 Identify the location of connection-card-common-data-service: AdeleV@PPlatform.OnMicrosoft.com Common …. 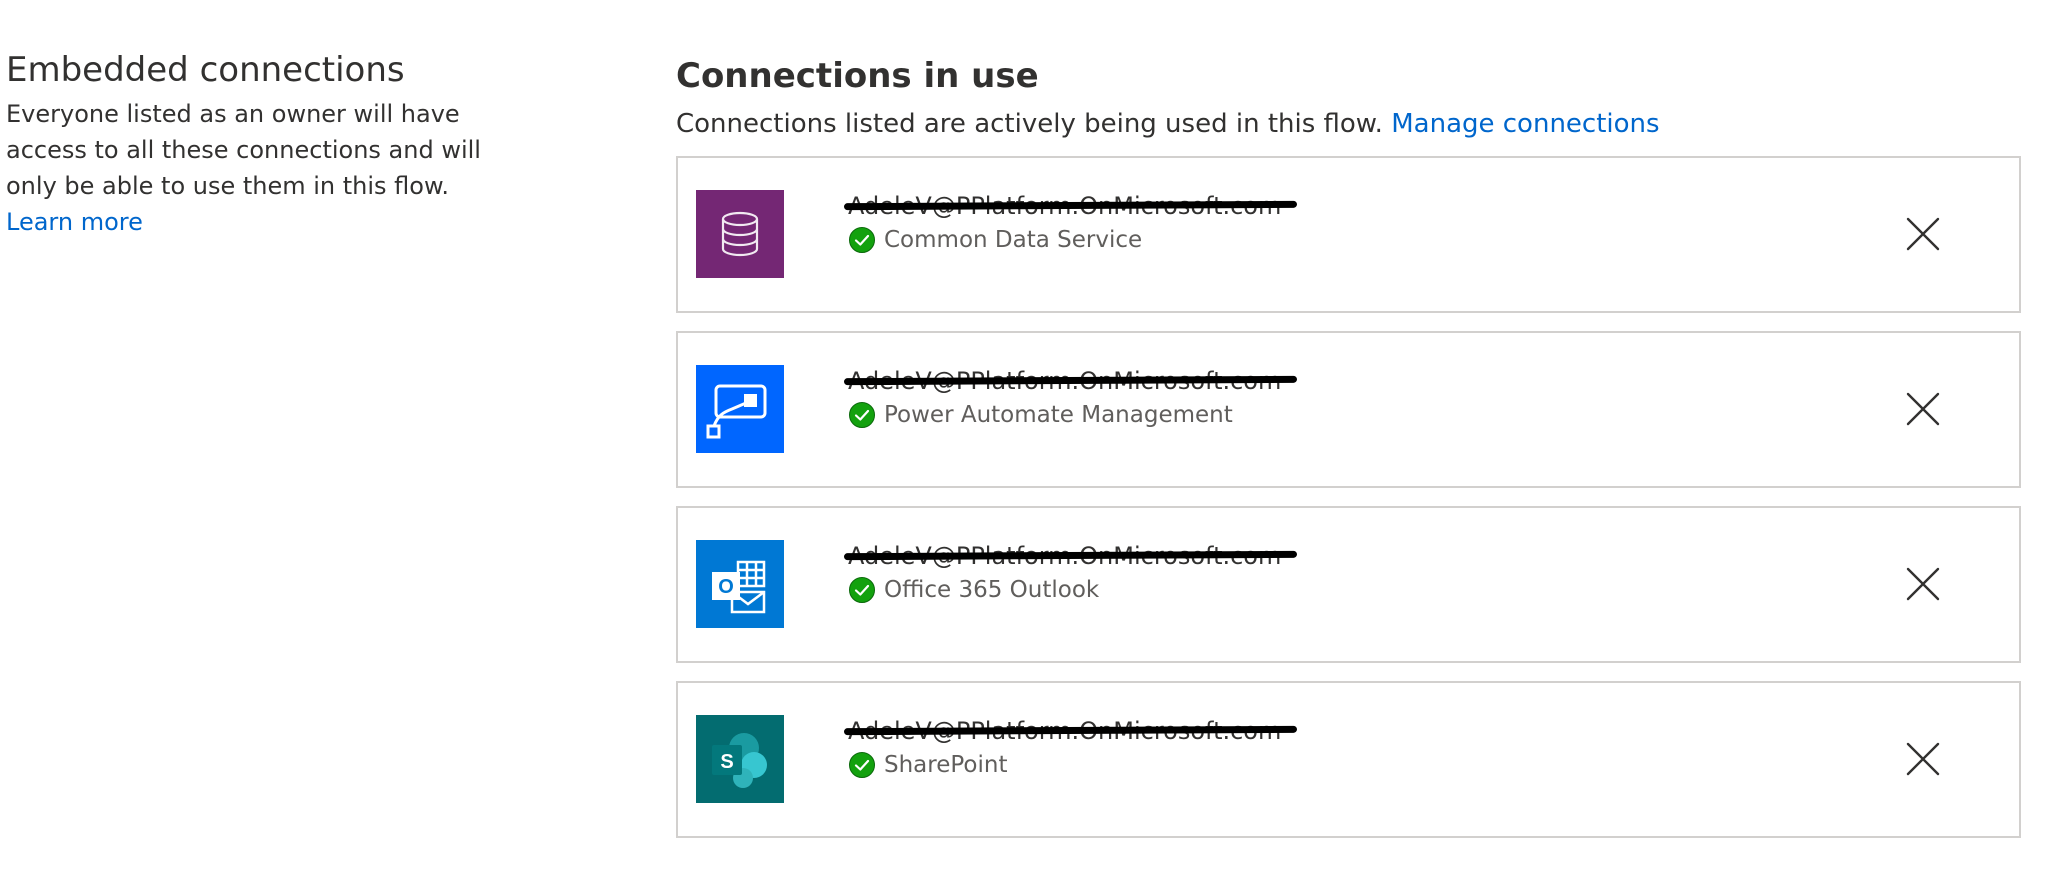
(1348, 234).